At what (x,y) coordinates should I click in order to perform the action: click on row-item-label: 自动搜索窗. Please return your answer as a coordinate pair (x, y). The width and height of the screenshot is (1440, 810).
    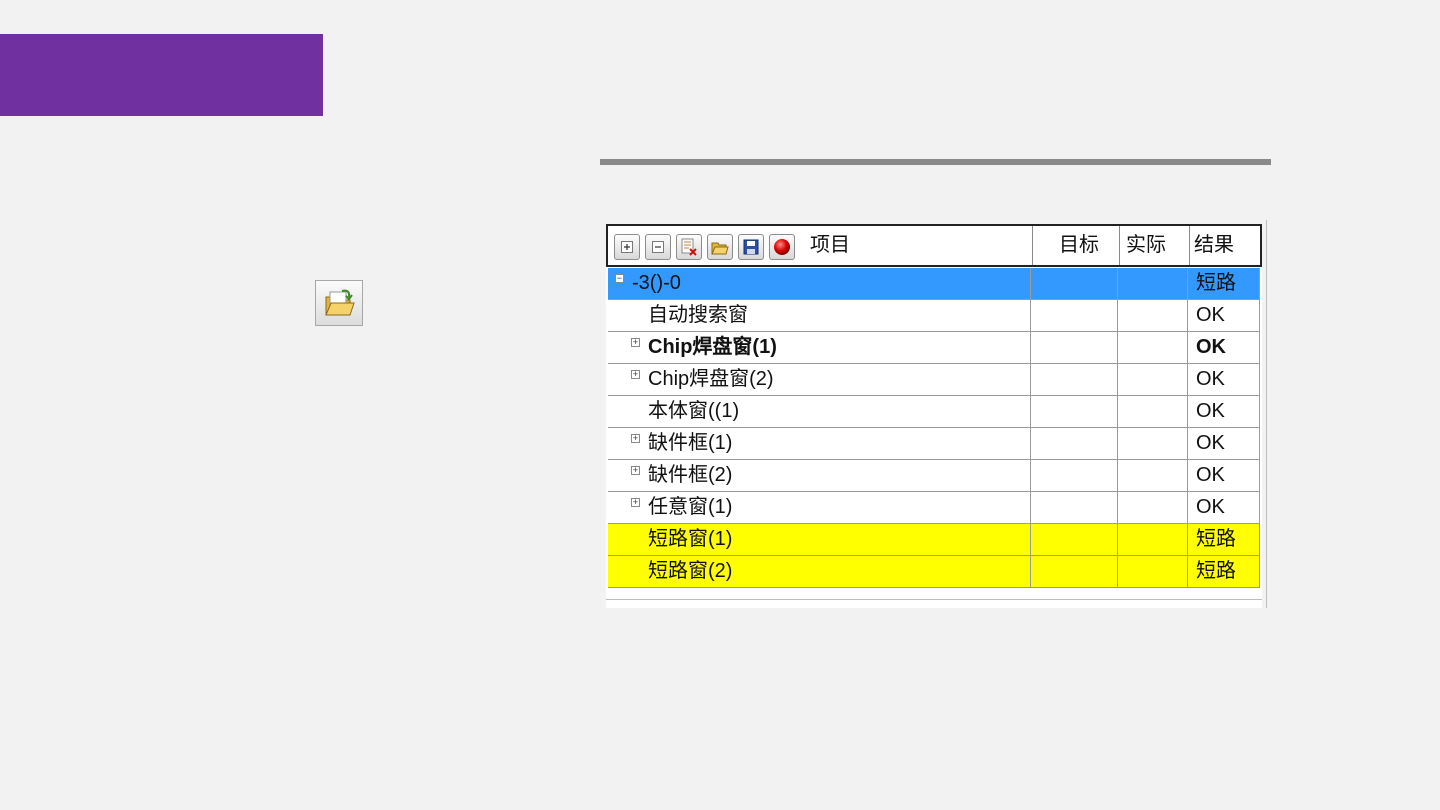
    Looking at the image, I should click on (698, 315).